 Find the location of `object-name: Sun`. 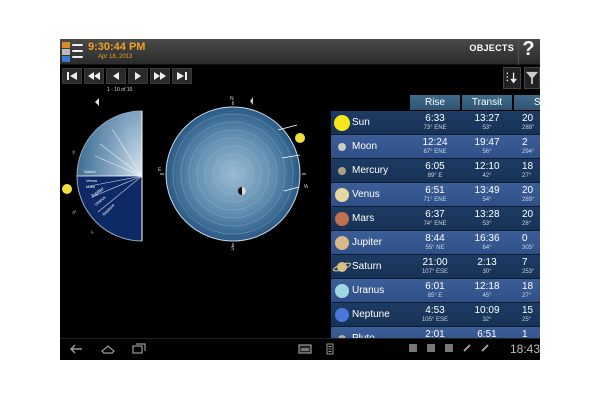

object-name: Sun is located at coordinates (361, 122).